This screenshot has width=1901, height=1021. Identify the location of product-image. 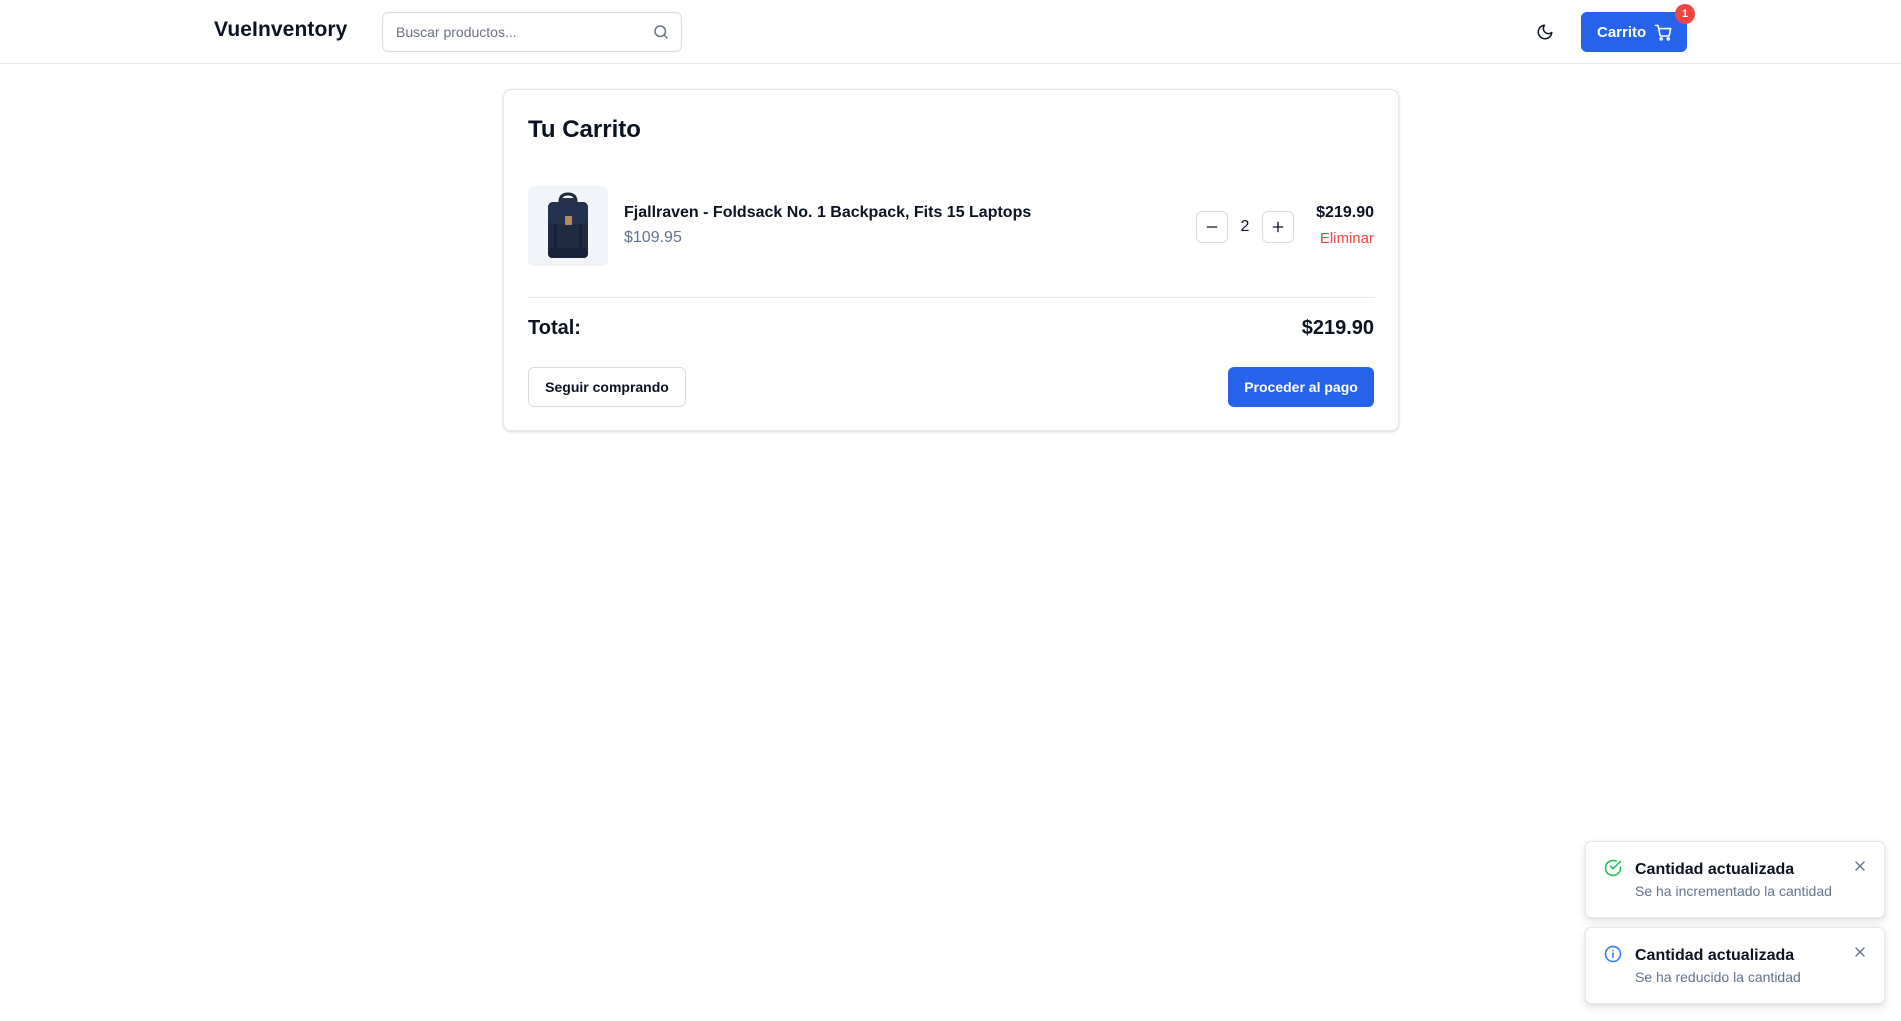
(568, 226).